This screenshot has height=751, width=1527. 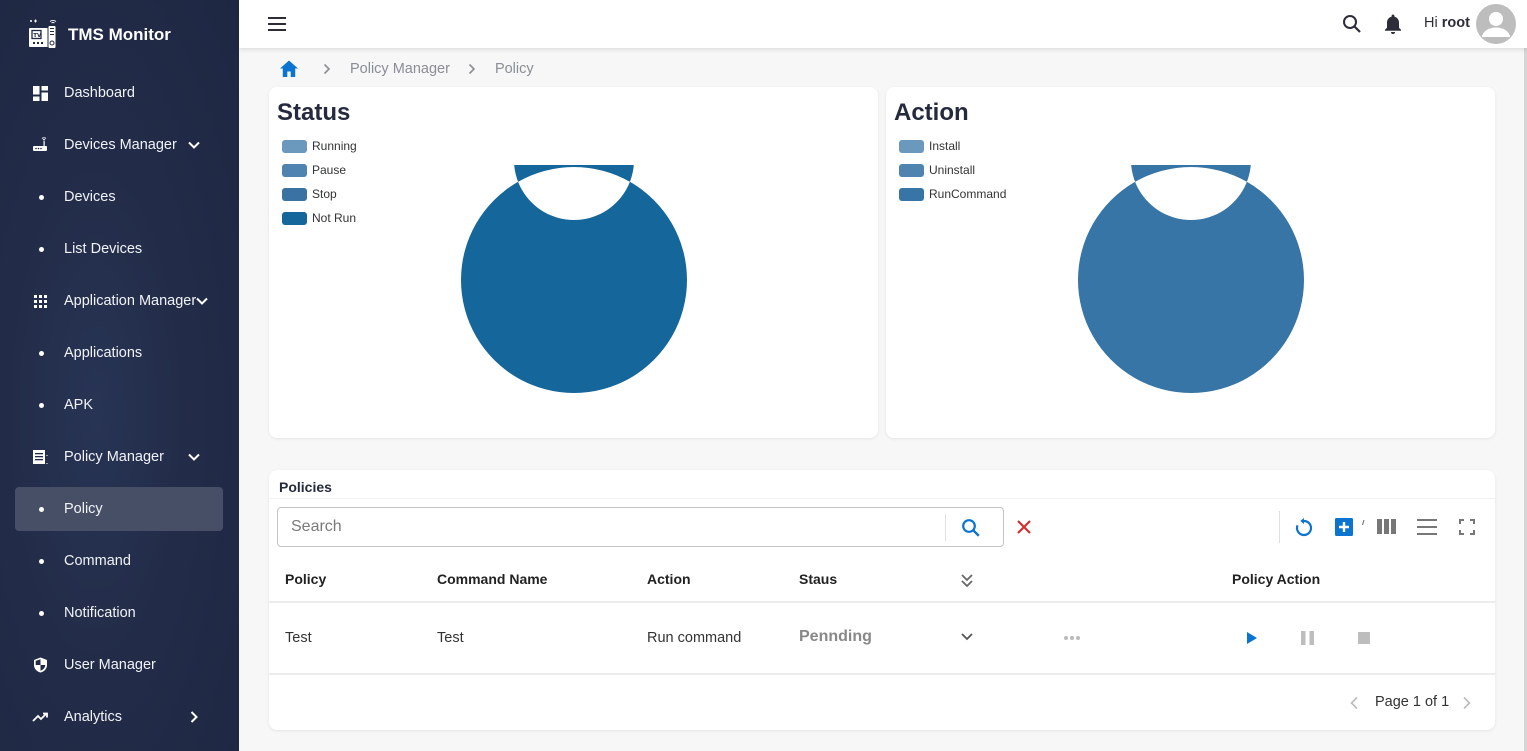 I want to click on column-header-status: Staus, so click(x=818, y=579).